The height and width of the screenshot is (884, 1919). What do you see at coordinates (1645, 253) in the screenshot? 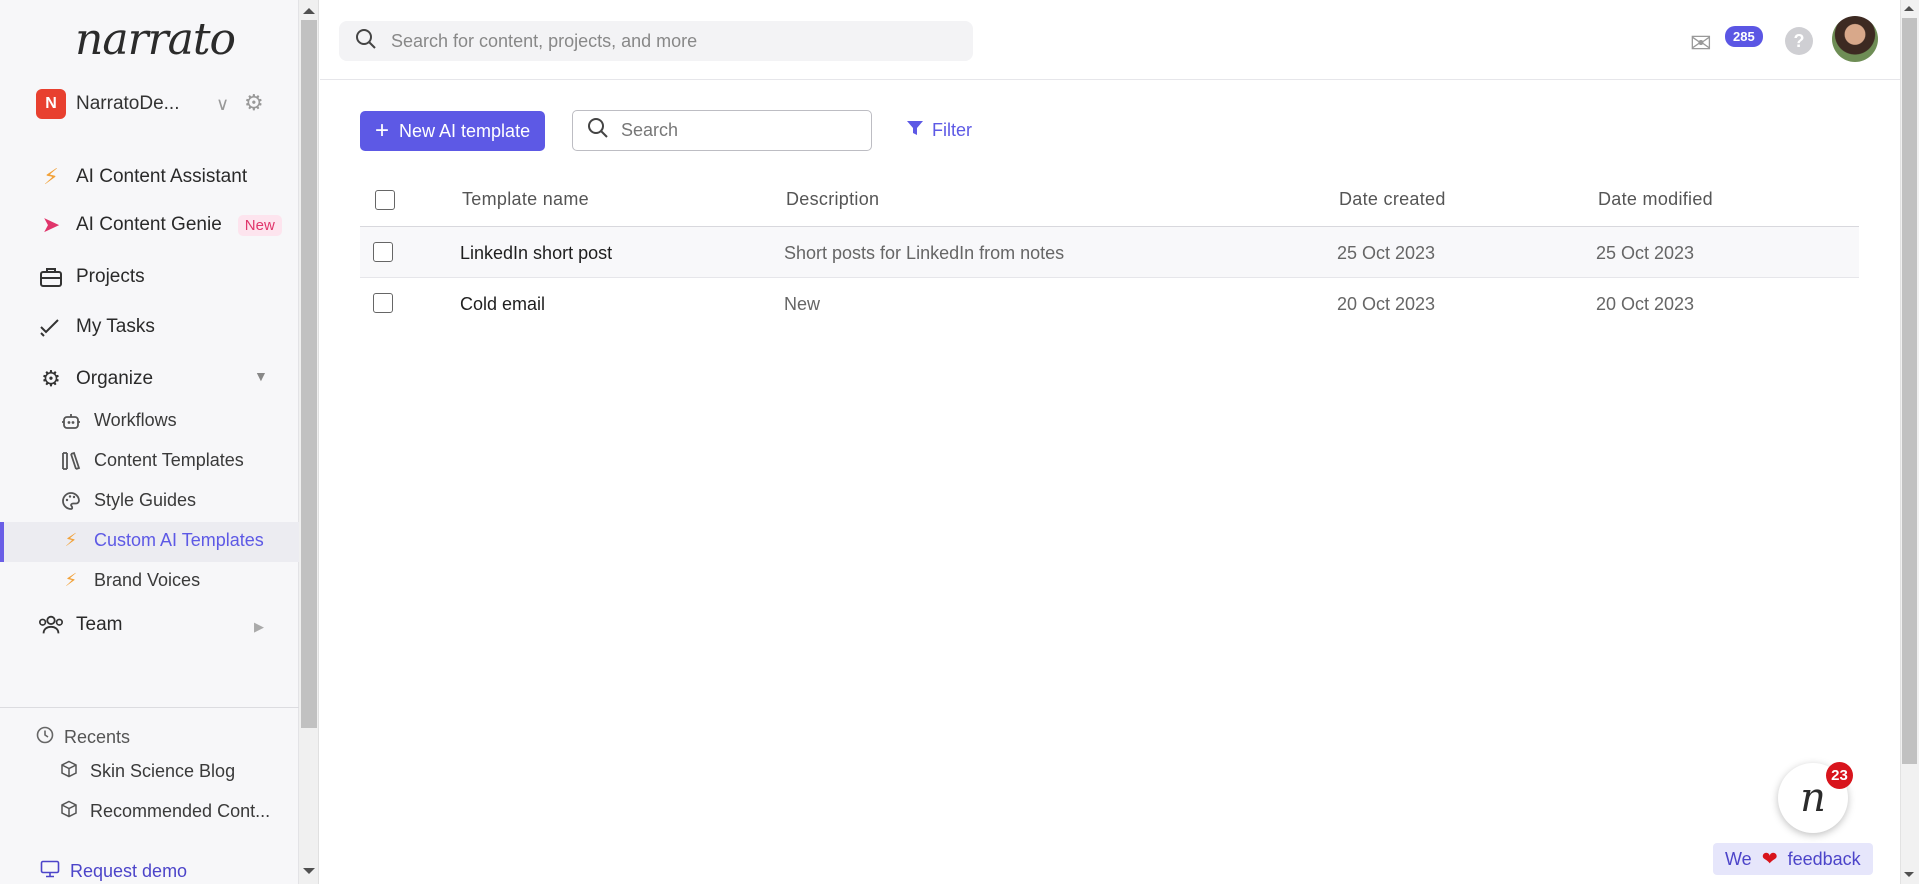
I see `date-modified: 25 Oct 2023` at bounding box center [1645, 253].